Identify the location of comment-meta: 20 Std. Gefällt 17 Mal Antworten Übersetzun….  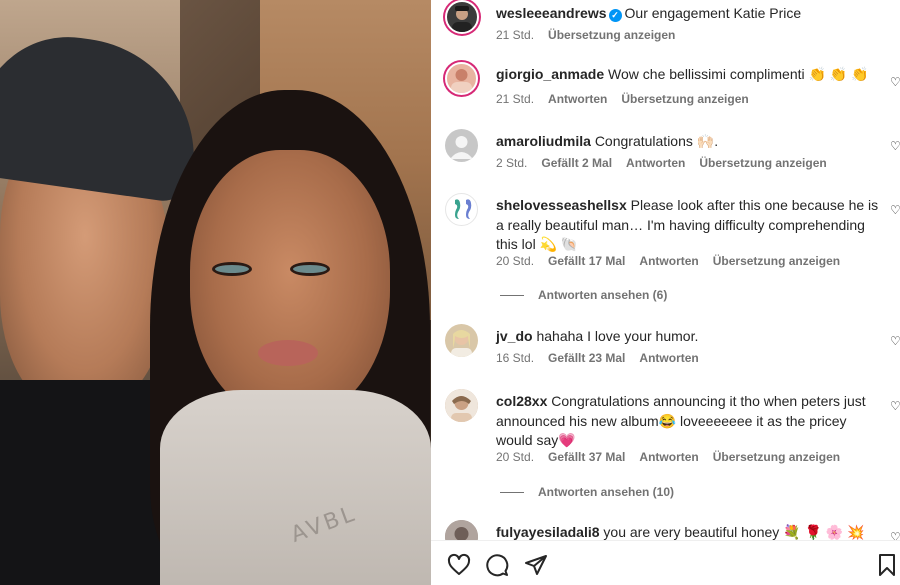
(675, 261).